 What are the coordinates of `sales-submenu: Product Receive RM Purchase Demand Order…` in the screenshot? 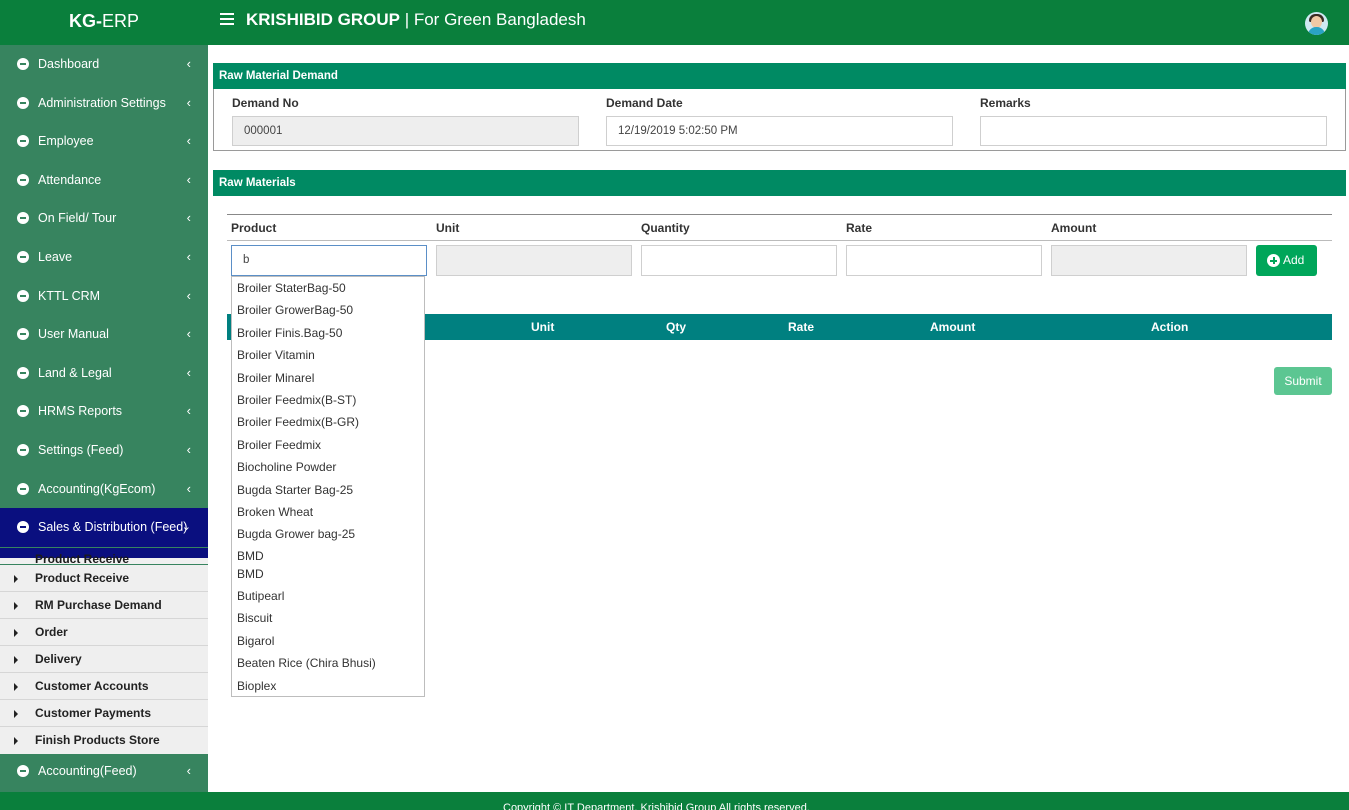 It's located at (104, 659).